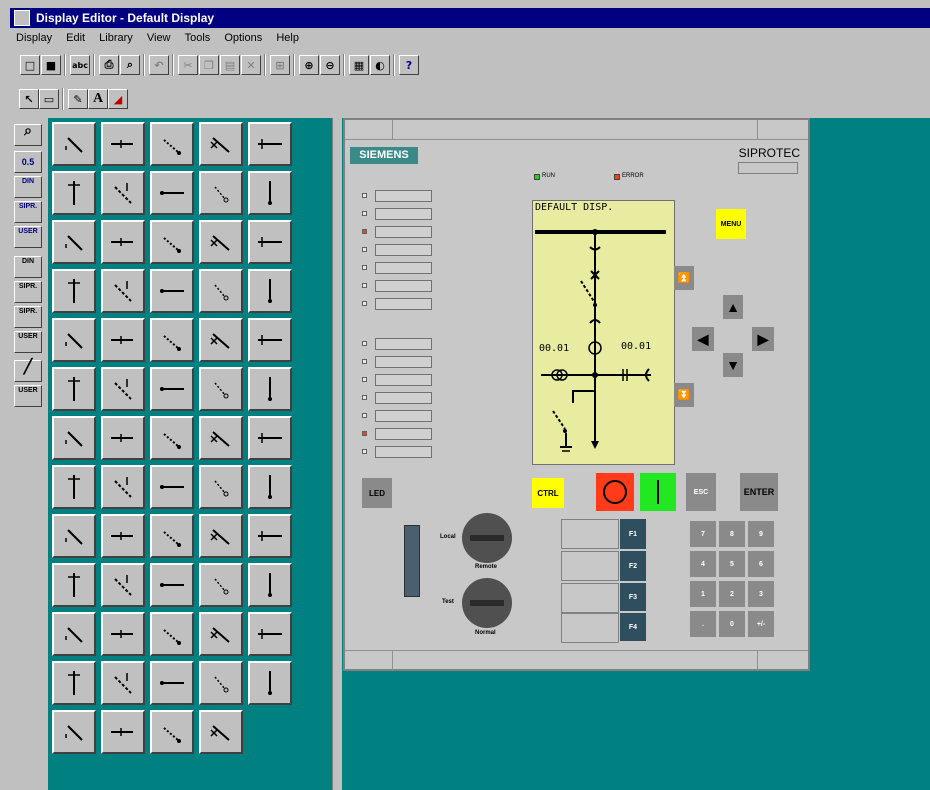 The width and height of the screenshot is (930, 790). What do you see at coordinates (28, 396) in the screenshot?
I see `sidebar-item-user-3: USER` at bounding box center [28, 396].